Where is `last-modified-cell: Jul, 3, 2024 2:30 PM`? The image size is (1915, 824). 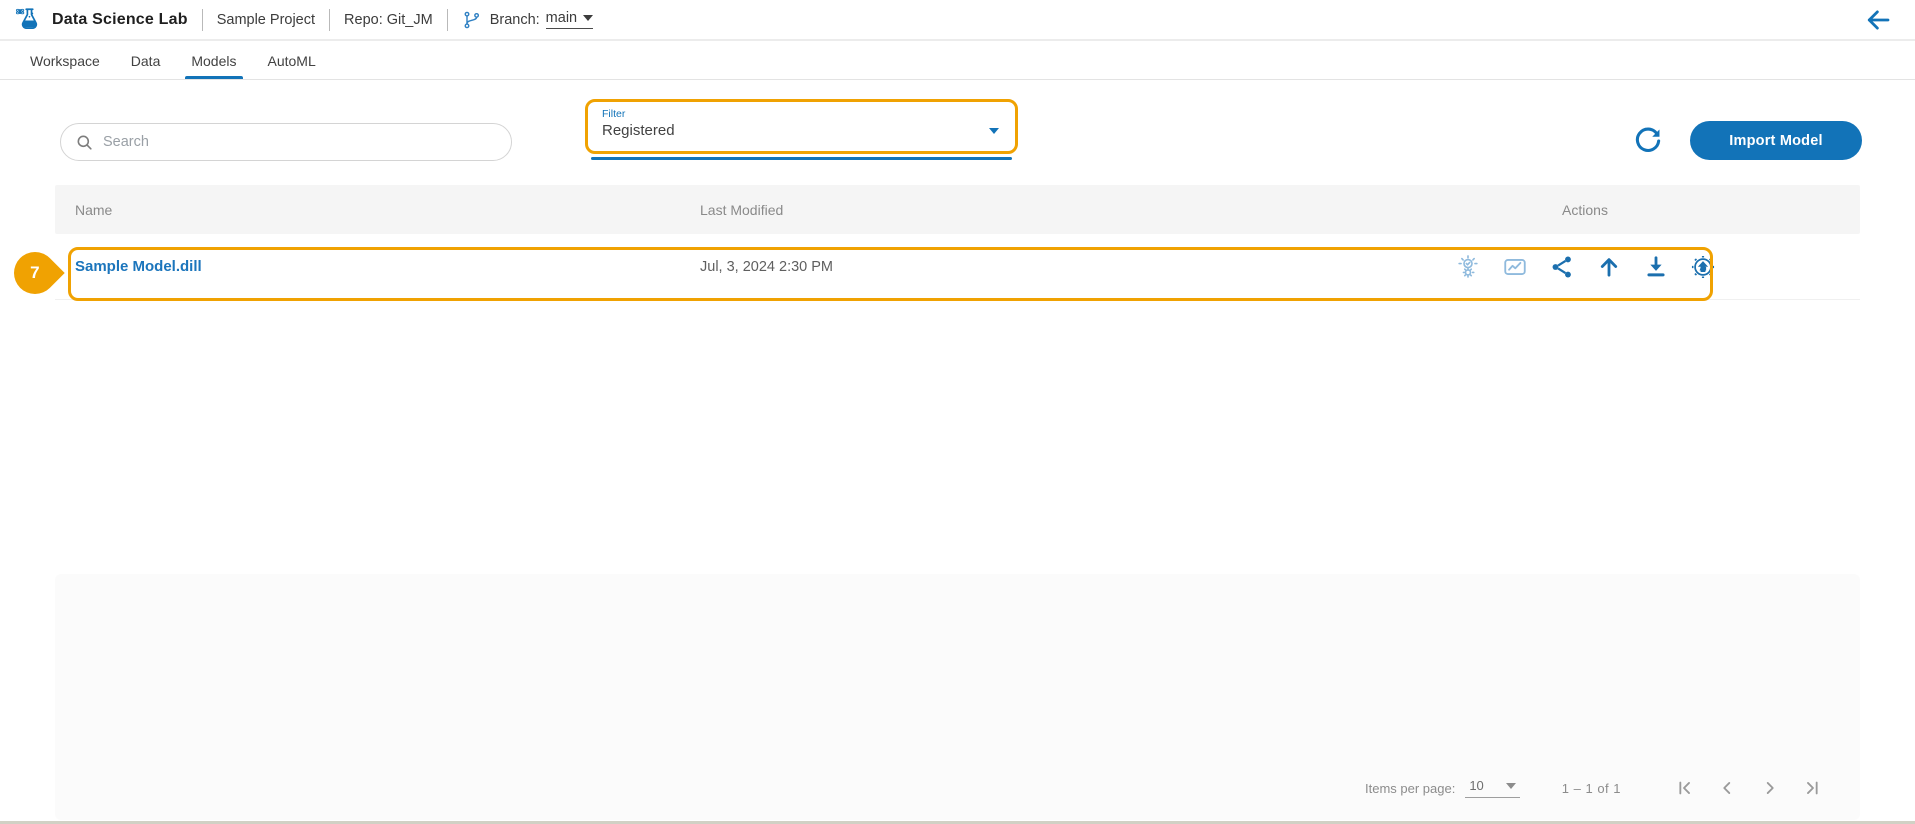
last-modified-cell: Jul, 3, 2024 2:30 PM is located at coordinates (766, 266).